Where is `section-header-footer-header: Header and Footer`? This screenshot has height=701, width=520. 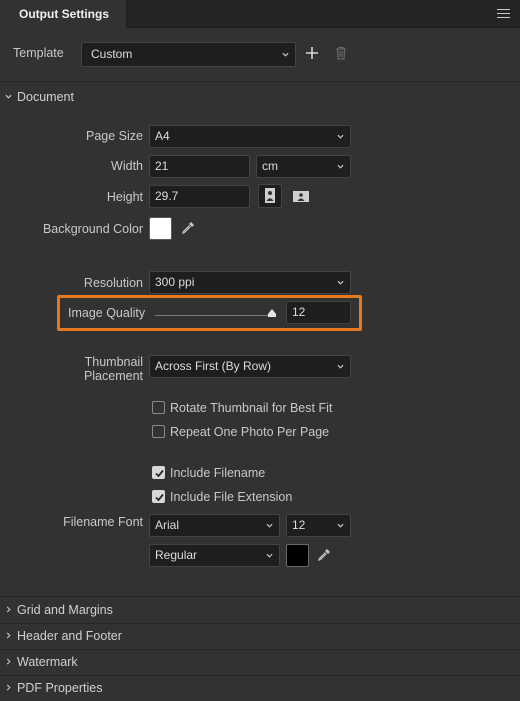
section-header-footer-header: Header and Footer is located at coordinates (260, 636).